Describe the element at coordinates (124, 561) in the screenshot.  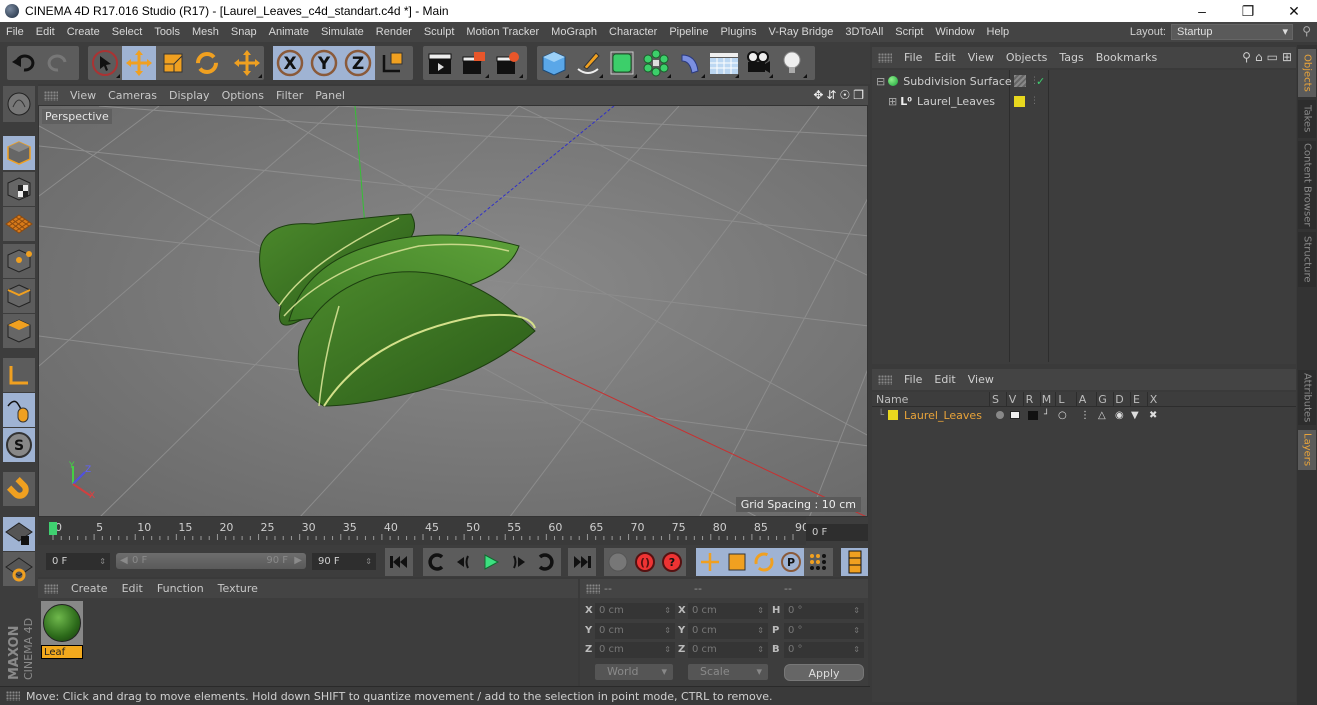
I see `range-left-arrow: ◀` at that location.